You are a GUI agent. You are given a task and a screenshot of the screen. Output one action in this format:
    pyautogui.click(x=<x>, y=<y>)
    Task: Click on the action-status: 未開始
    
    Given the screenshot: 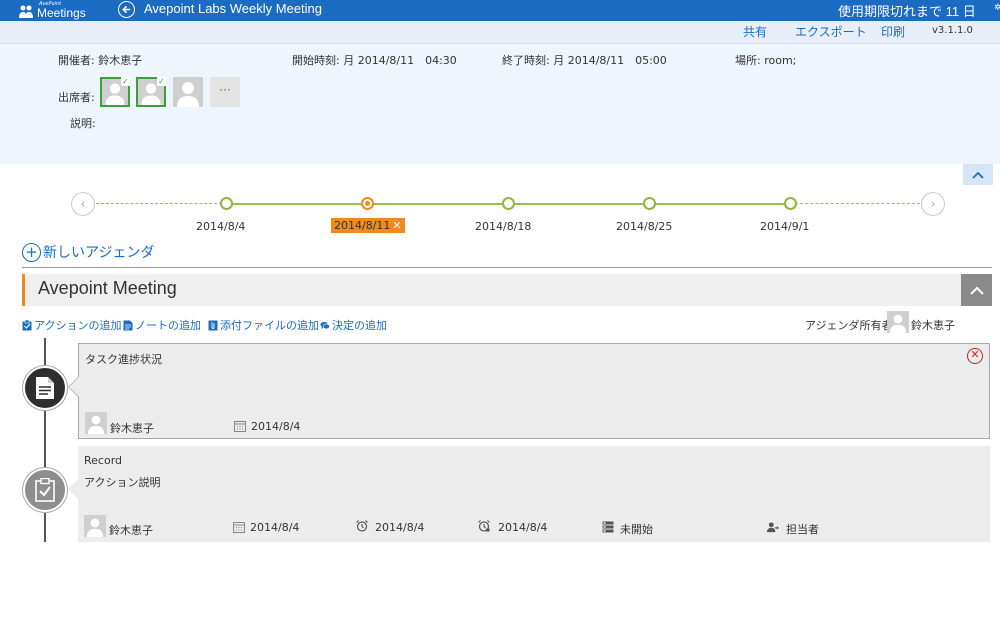 What is the action you would take?
    pyautogui.click(x=636, y=529)
    